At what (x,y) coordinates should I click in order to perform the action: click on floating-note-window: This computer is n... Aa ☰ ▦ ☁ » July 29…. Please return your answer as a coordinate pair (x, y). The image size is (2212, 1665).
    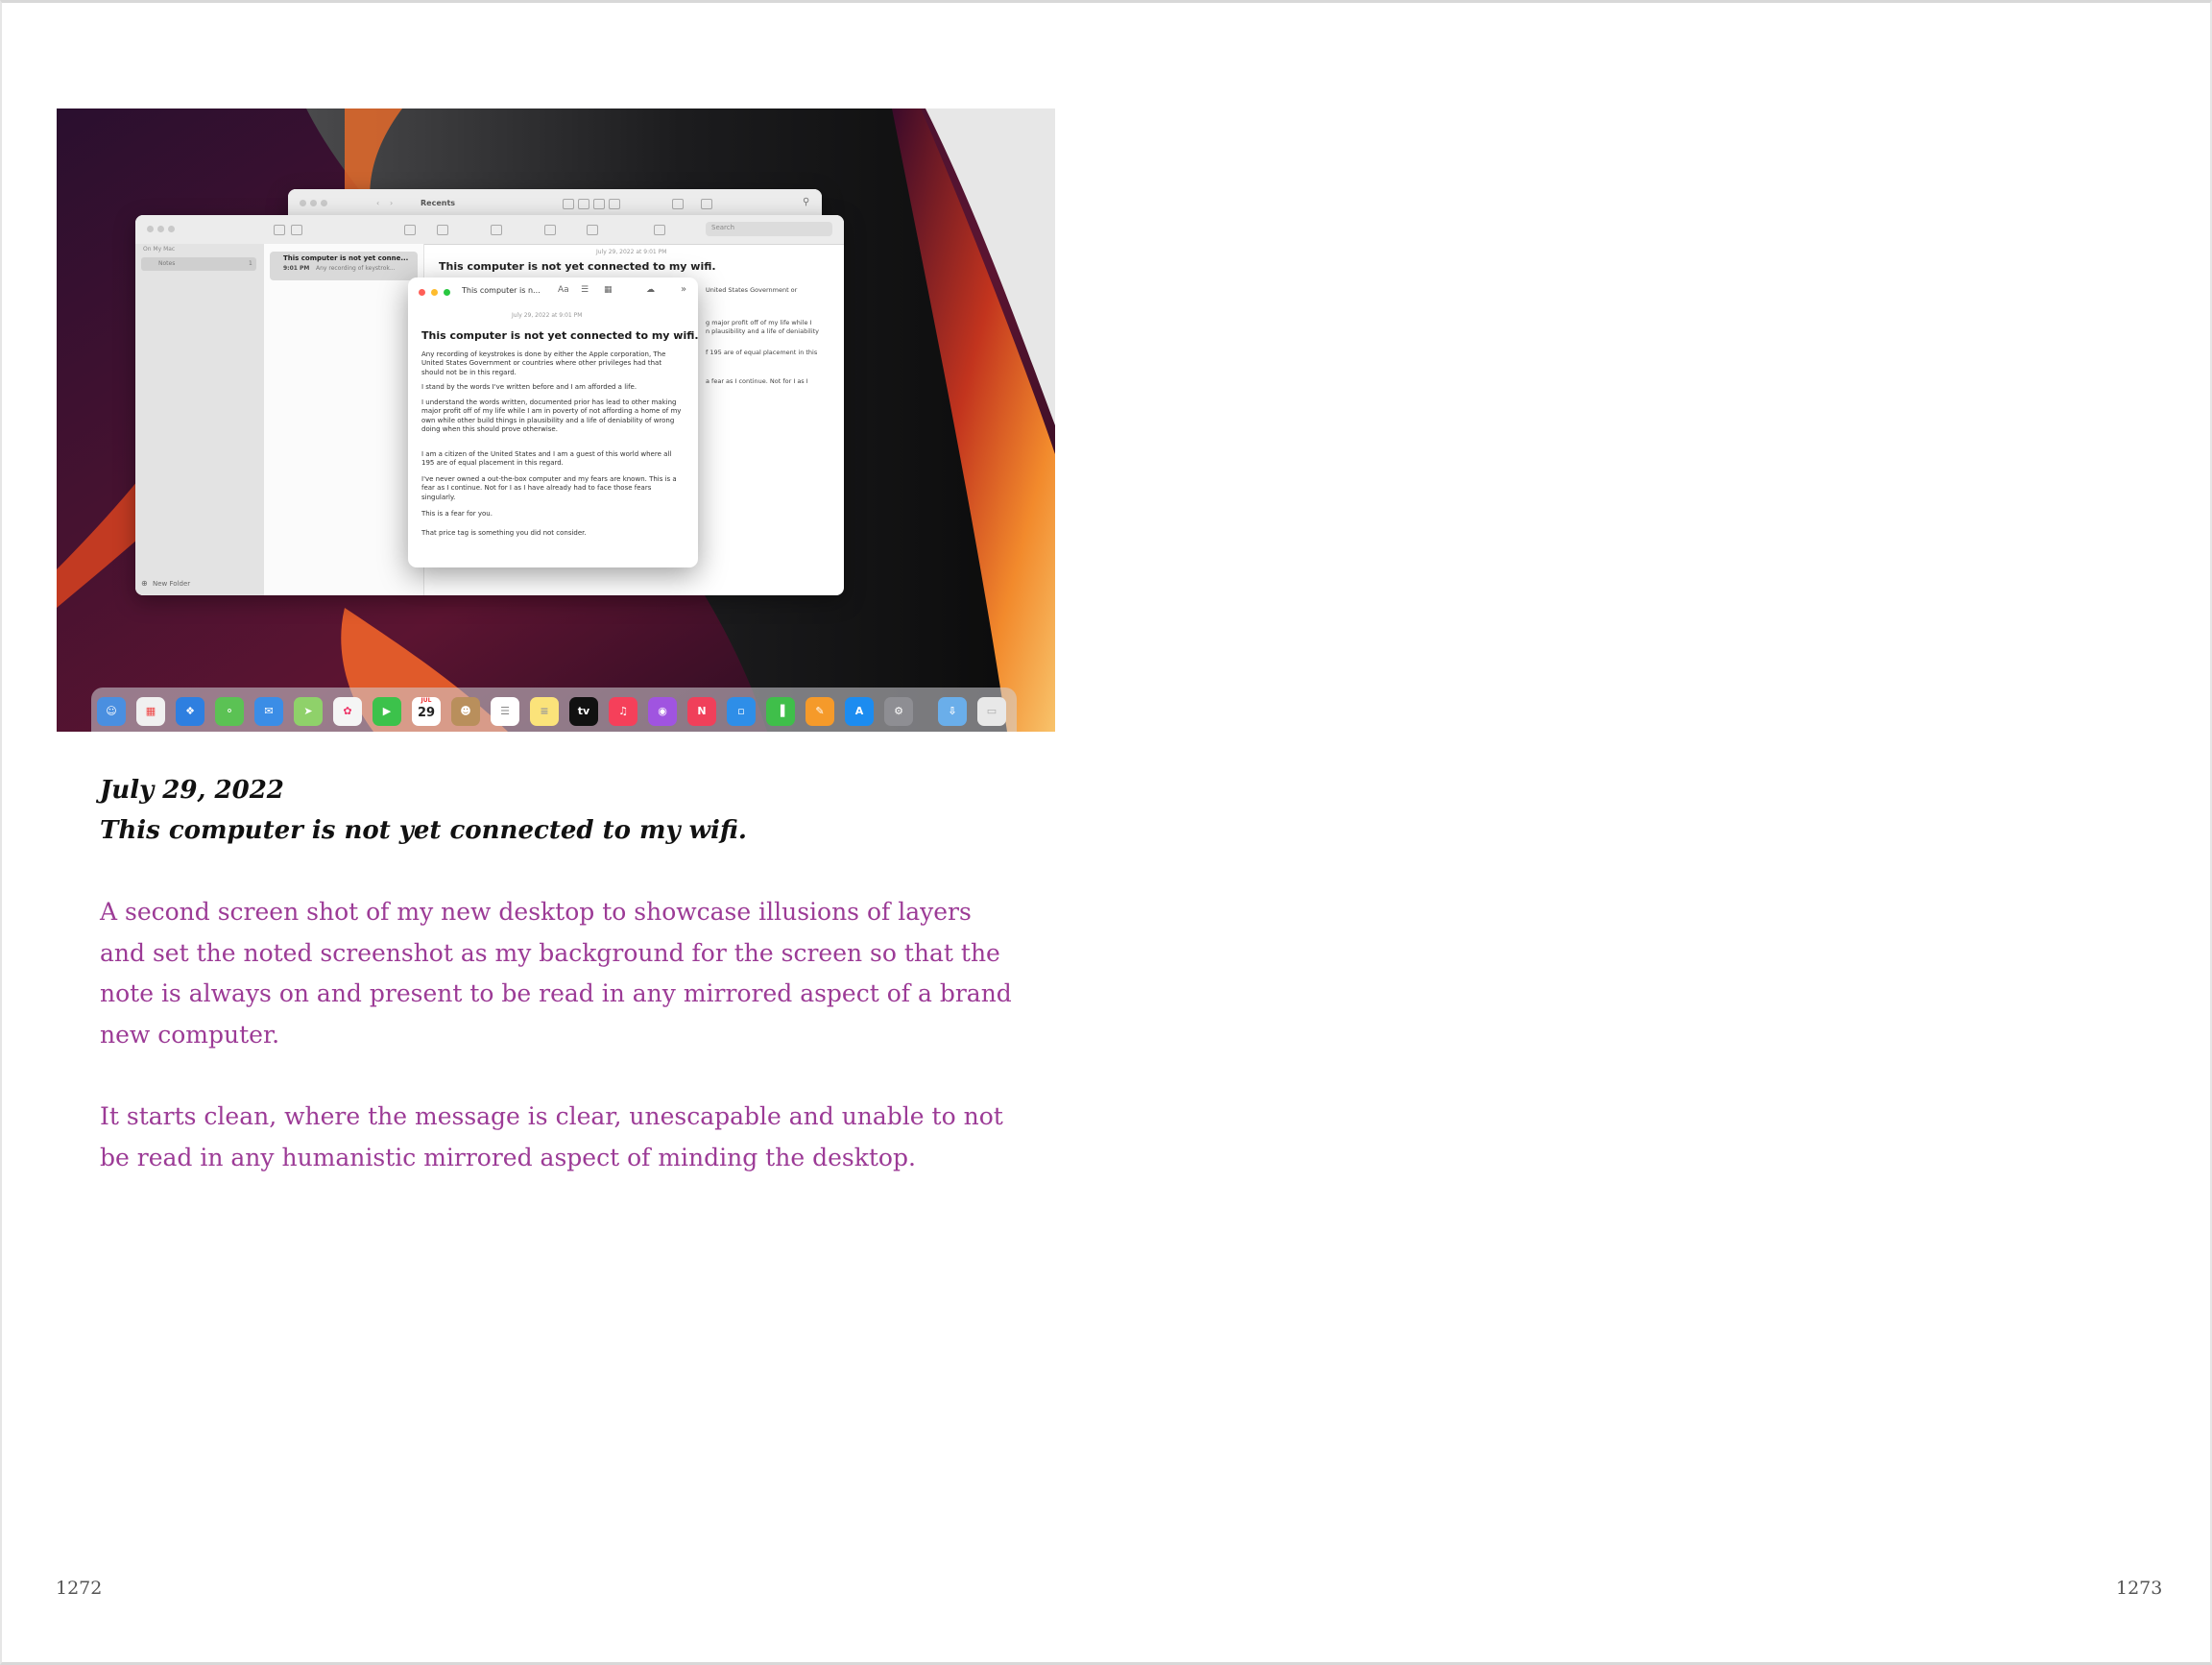
    Looking at the image, I should click on (553, 422).